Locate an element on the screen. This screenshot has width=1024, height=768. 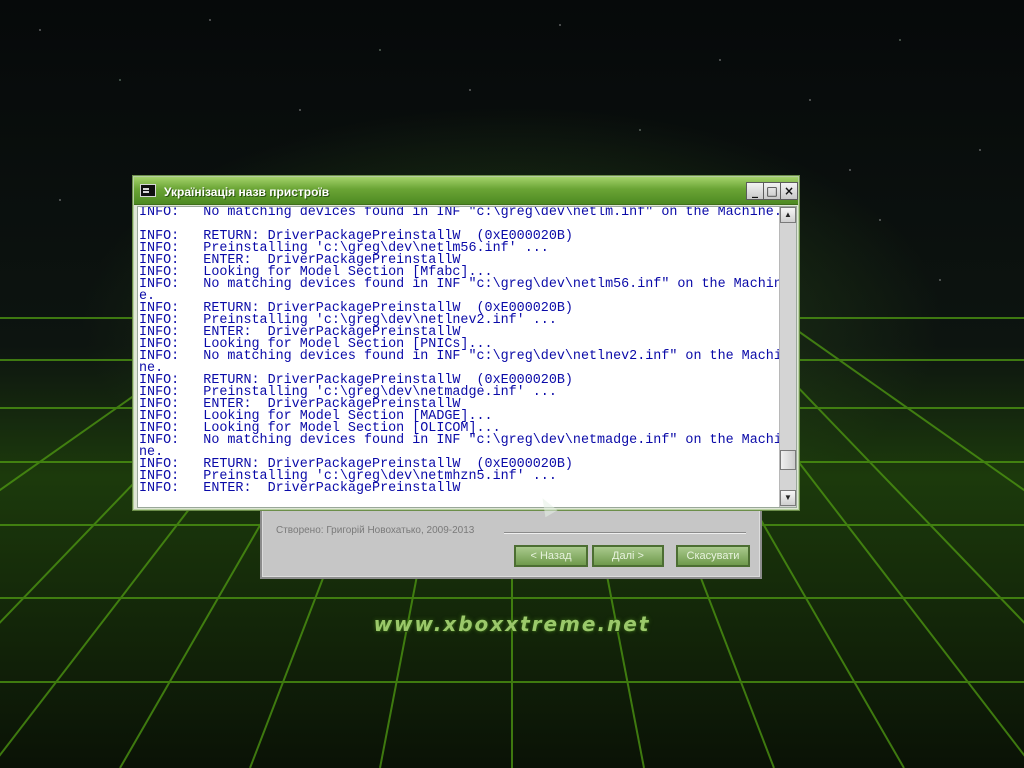
site-watermark: www.xboxxtreme.net is located at coordinates (512, 624).